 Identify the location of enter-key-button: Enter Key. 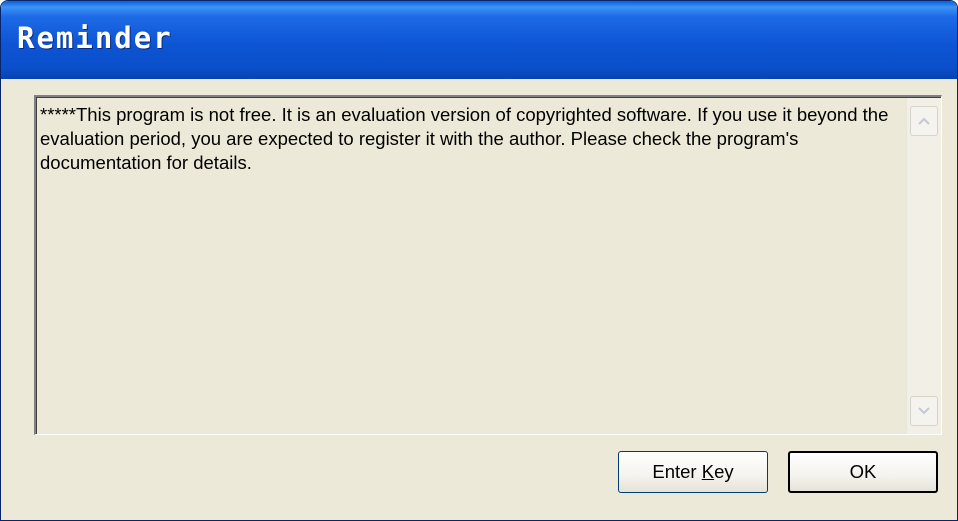
(693, 472).